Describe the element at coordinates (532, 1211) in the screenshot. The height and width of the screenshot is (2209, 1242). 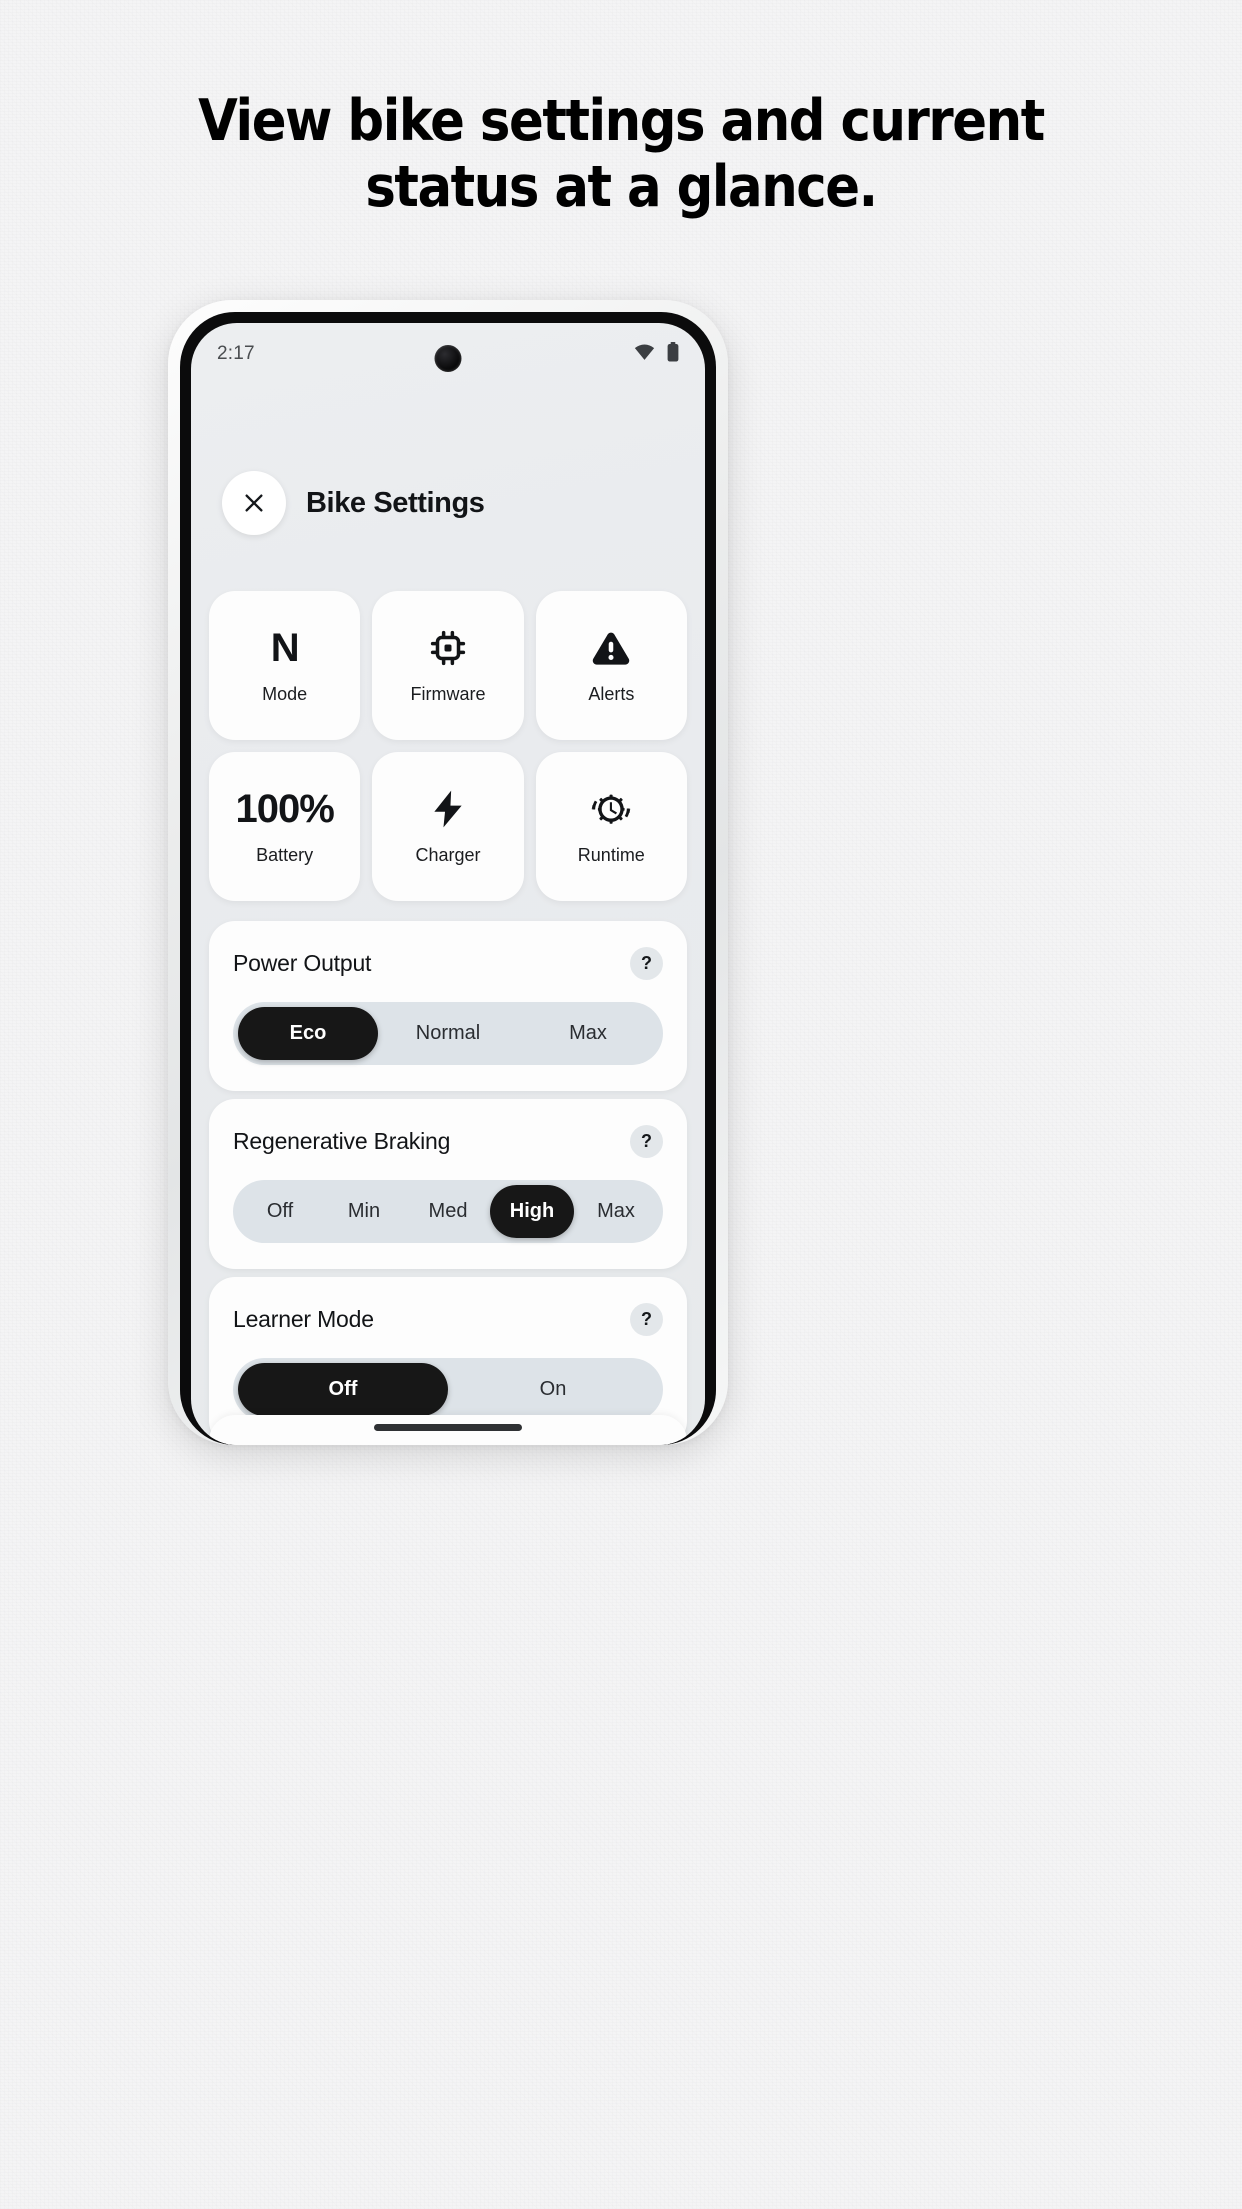
I see `segment-option-high: High` at that location.